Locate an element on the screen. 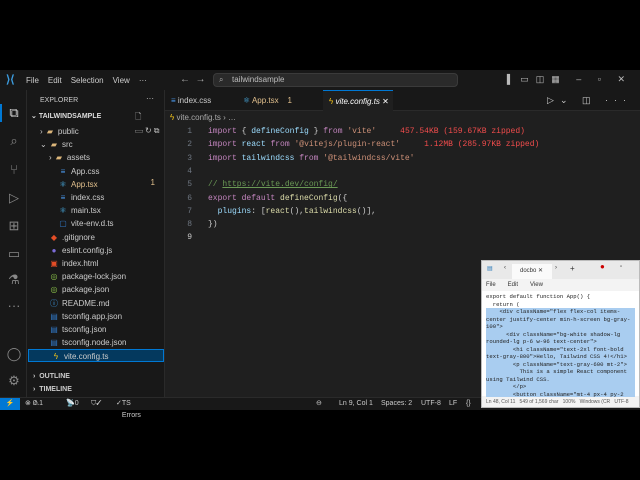  file-name: src is located at coordinates (67, 145).